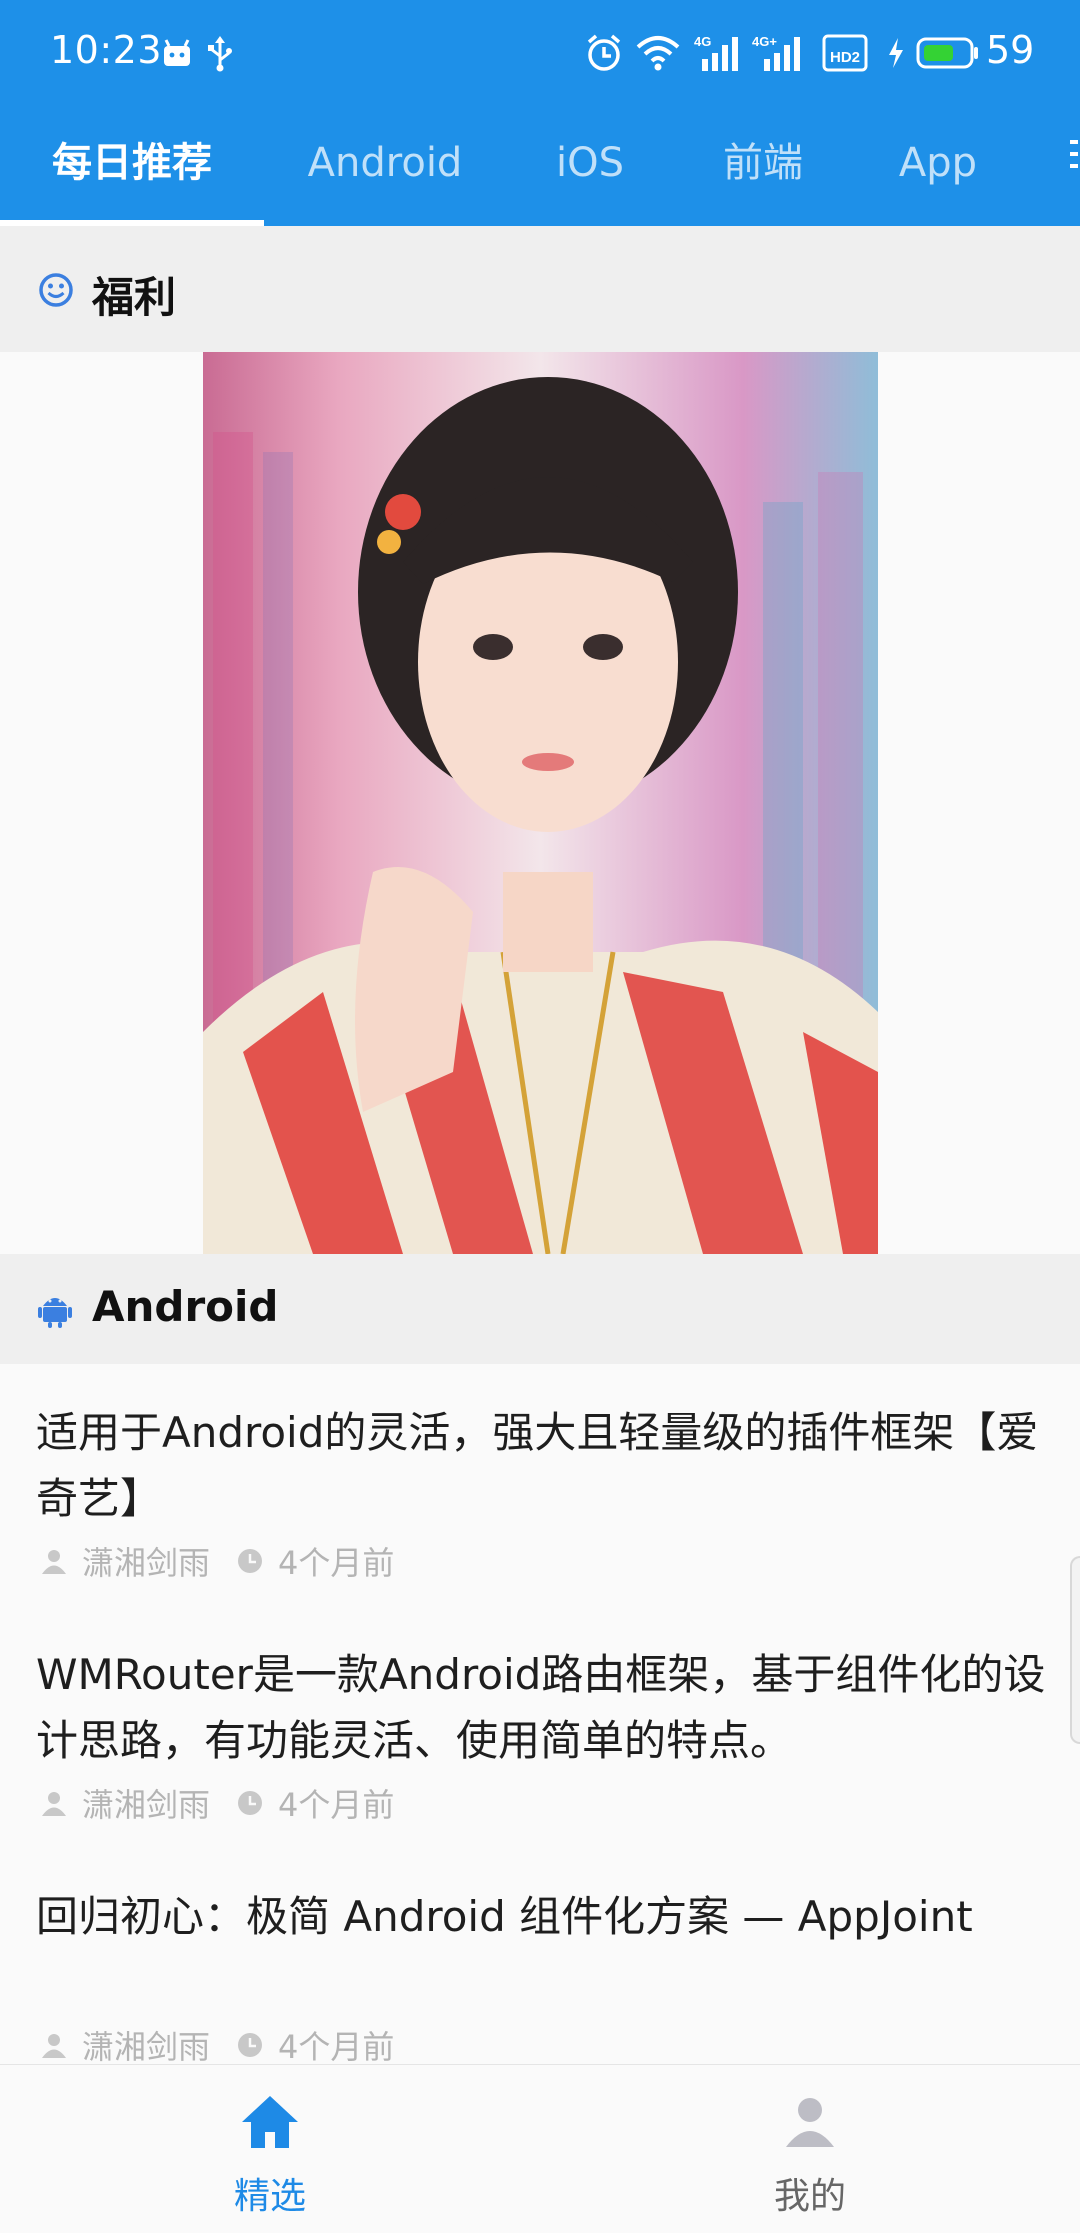 The height and width of the screenshot is (2233, 1080). What do you see at coordinates (604, 53) in the screenshot?
I see `alarm-icon` at bounding box center [604, 53].